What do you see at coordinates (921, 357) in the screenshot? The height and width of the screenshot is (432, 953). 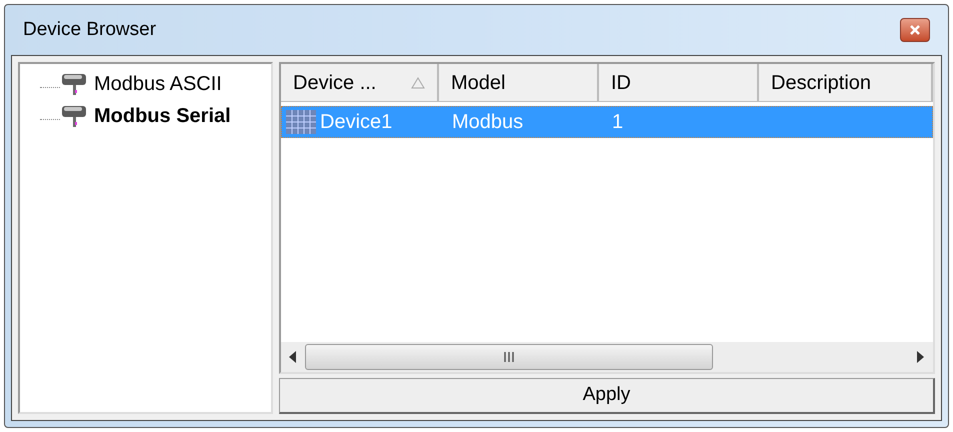 I see `scroll-right-icon` at bounding box center [921, 357].